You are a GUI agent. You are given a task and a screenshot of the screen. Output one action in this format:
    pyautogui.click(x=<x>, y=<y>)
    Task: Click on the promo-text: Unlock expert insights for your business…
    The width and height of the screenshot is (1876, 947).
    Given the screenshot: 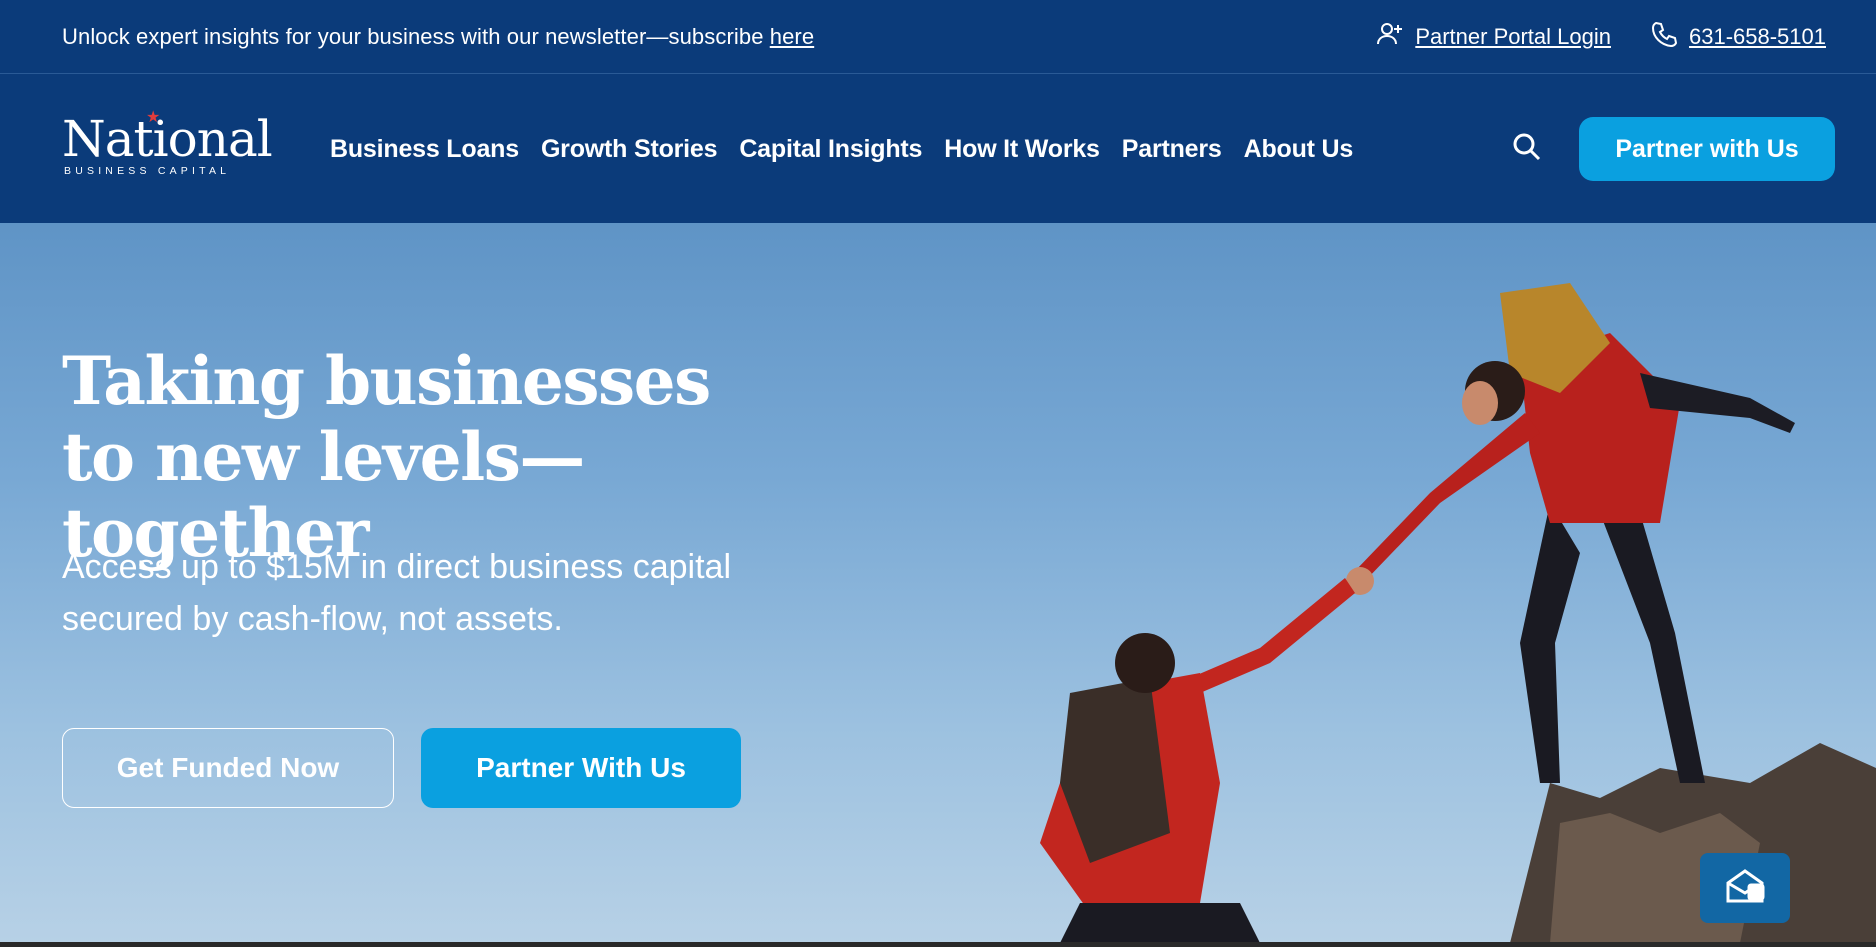 What is the action you would take?
    pyautogui.click(x=416, y=36)
    